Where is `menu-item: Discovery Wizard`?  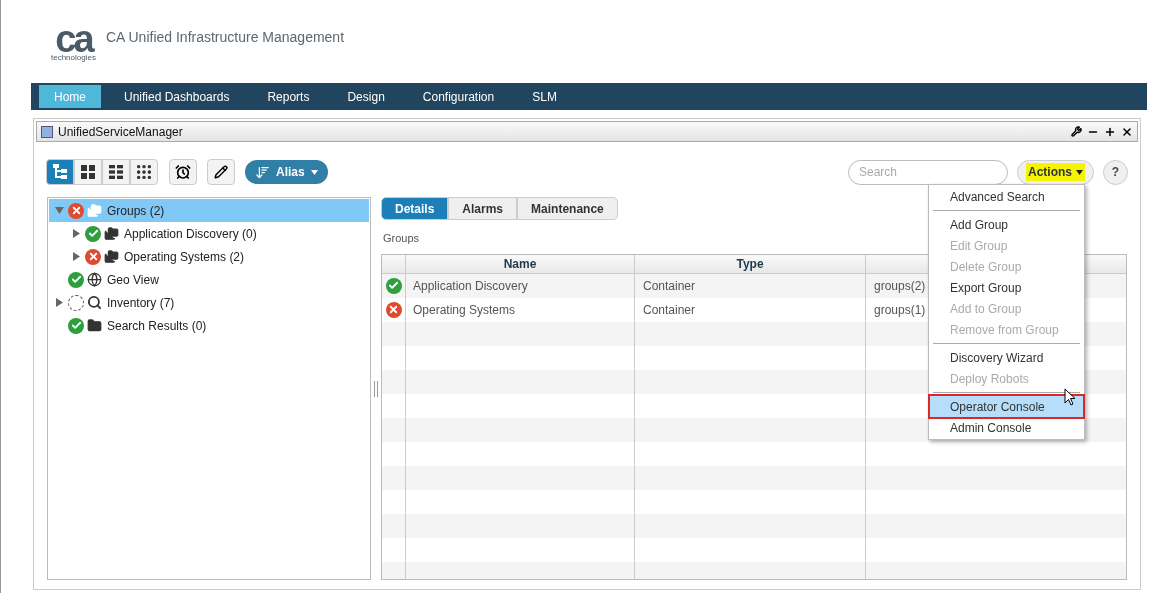
menu-item: Discovery Wizard is located at coordinates (1006, 357).